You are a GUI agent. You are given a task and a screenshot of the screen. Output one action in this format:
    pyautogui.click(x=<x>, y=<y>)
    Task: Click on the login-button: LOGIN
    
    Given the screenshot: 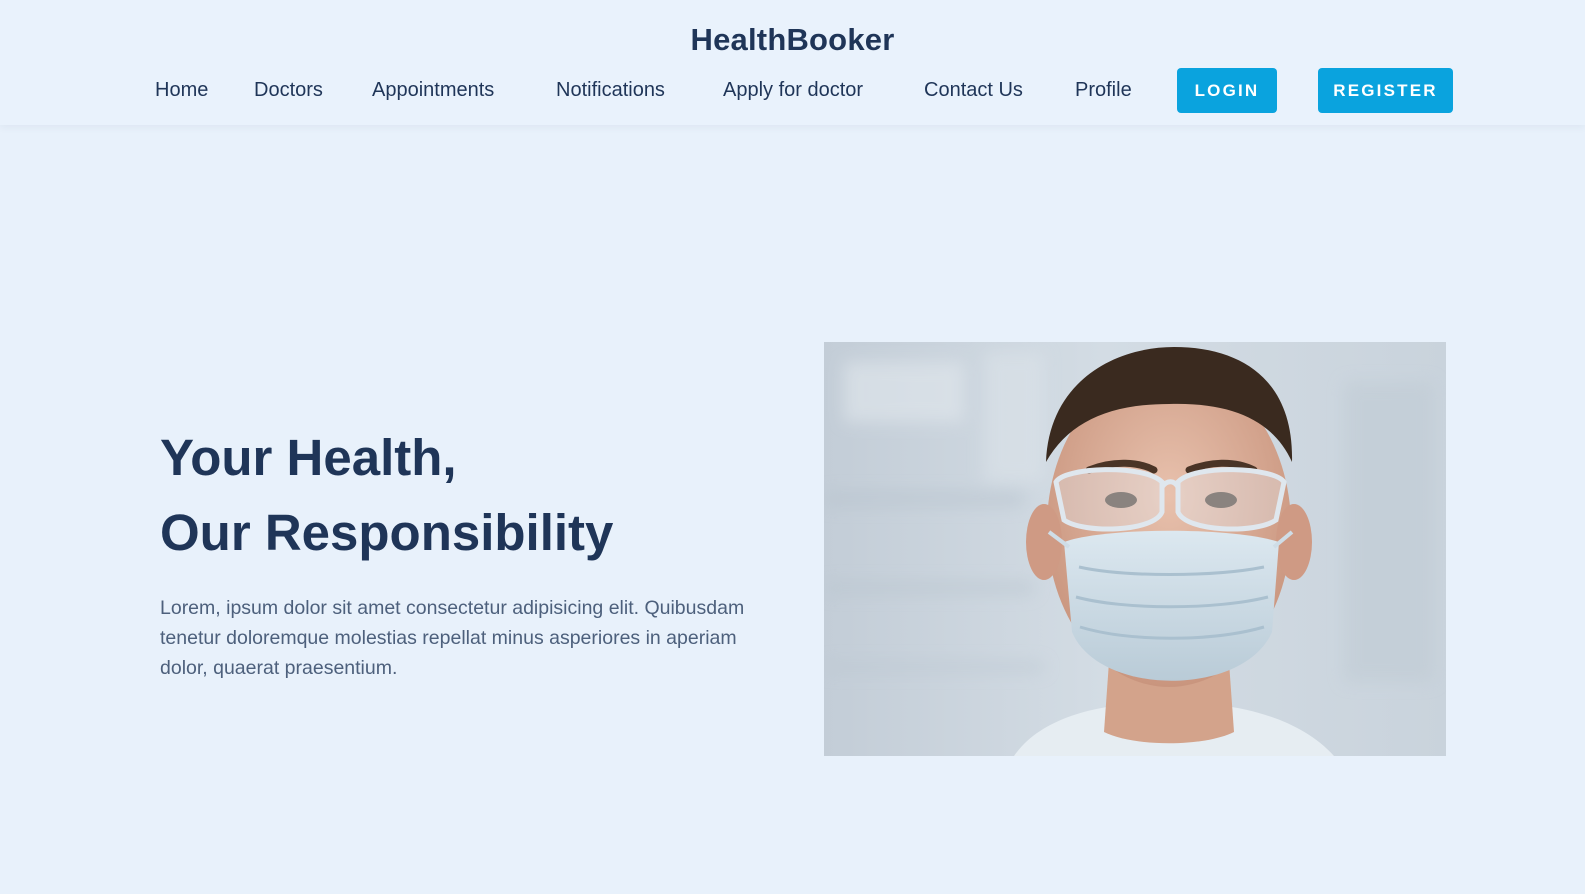 What is the action you would take?
    pyautogui.click(x=1227, y=90)
    